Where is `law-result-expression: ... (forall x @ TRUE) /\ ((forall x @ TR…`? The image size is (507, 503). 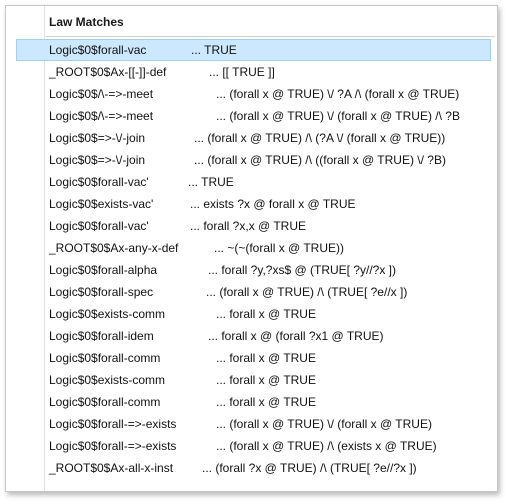 law-result-expression: ... (forall x @ TRUE) /\ ((forall x @ TR… is located at coordinates (320, 160).